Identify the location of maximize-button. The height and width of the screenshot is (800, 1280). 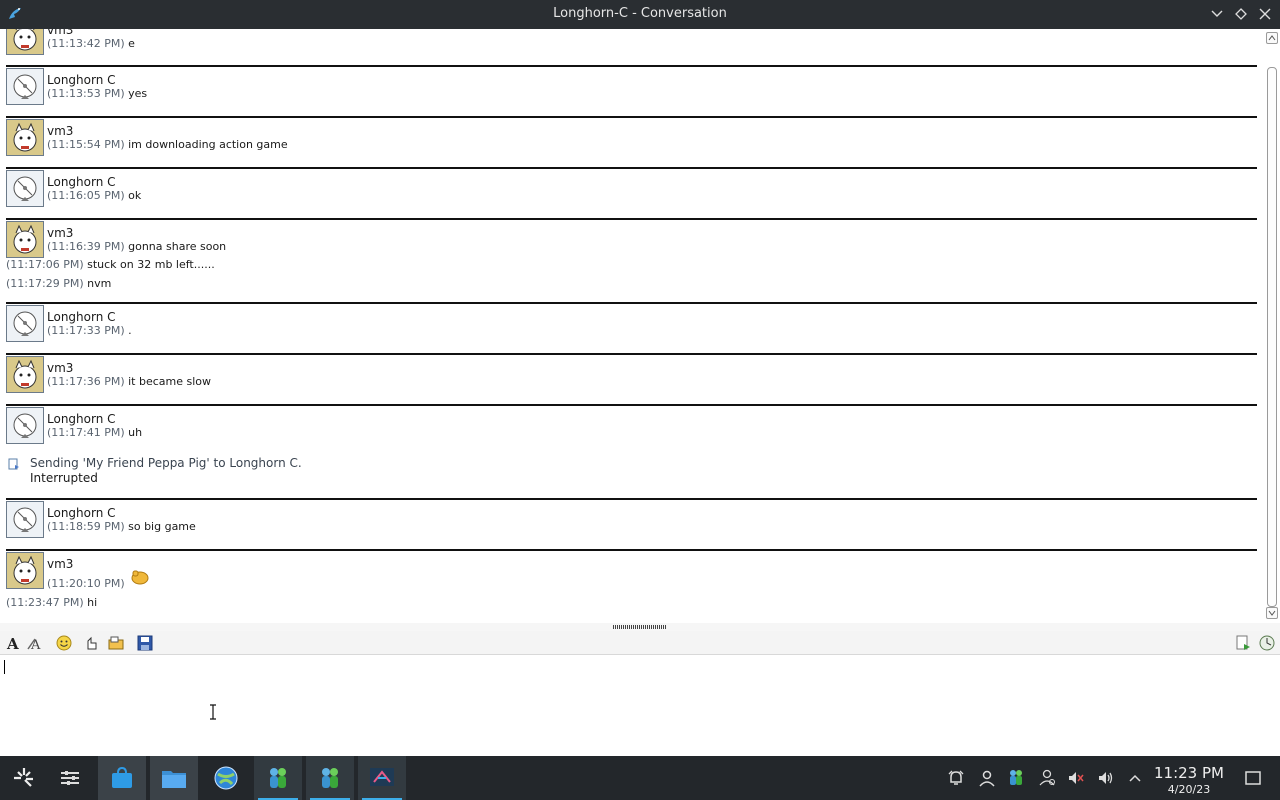
(1241, 14).